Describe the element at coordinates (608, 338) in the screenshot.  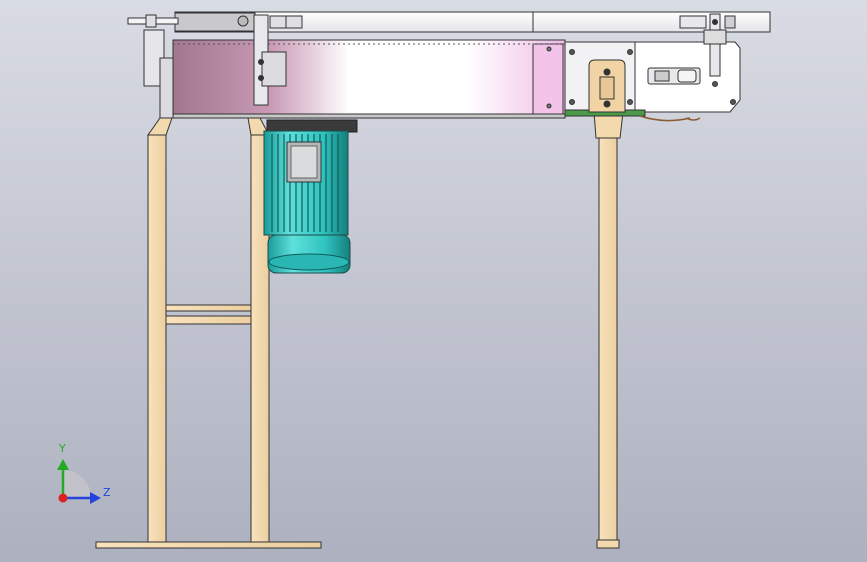
I see `right-leg` at that location.